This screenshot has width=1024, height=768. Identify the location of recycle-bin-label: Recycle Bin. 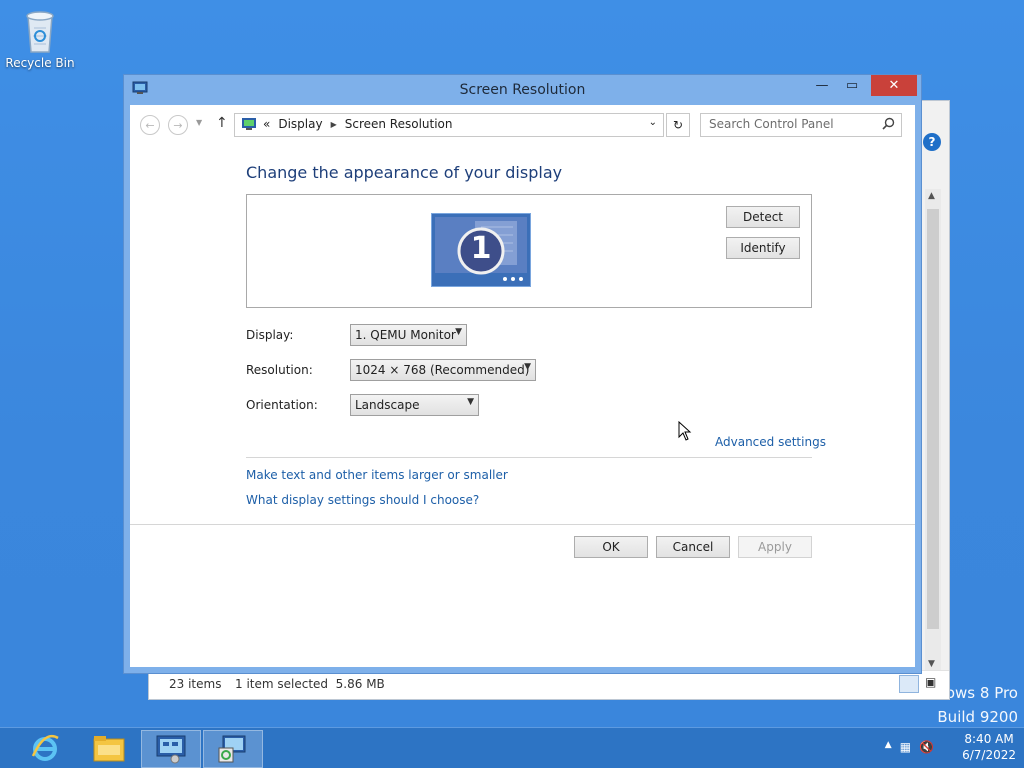
(40, 63).